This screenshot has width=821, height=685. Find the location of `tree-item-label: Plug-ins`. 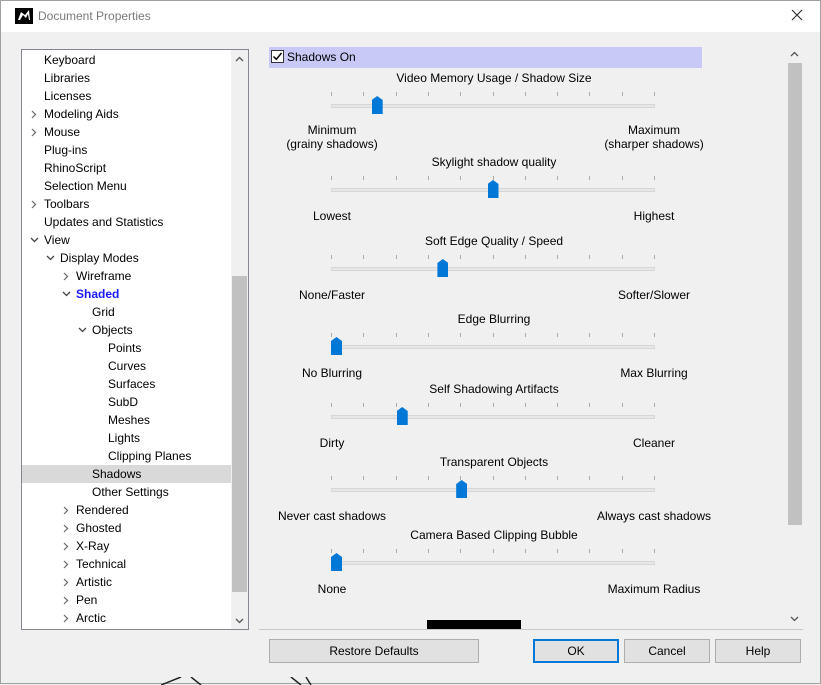

tree-item-label: Plug-ins is located at coordinates (66, 150).